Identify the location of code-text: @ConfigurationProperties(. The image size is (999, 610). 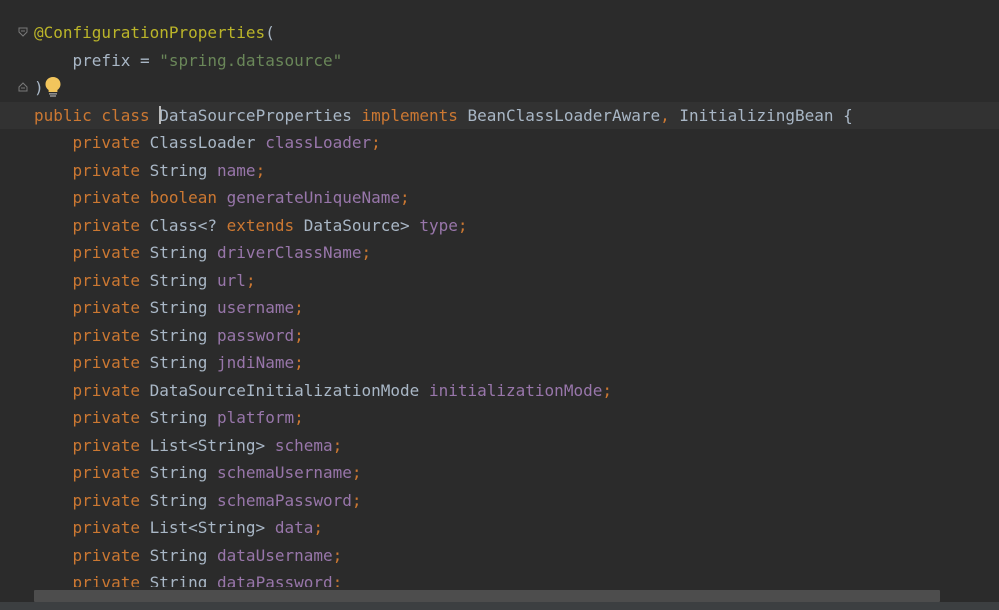
(154, 33).